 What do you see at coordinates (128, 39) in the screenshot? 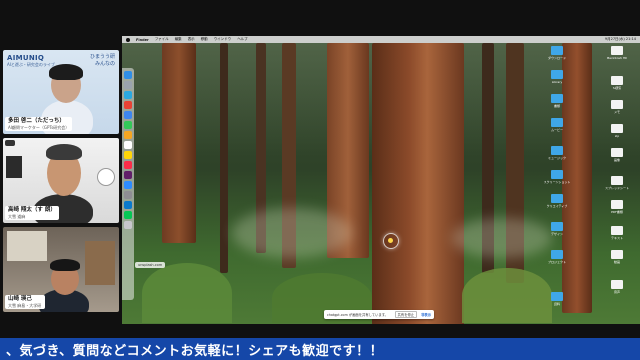
I see `apple-icon` at bounding box center [128, 39].